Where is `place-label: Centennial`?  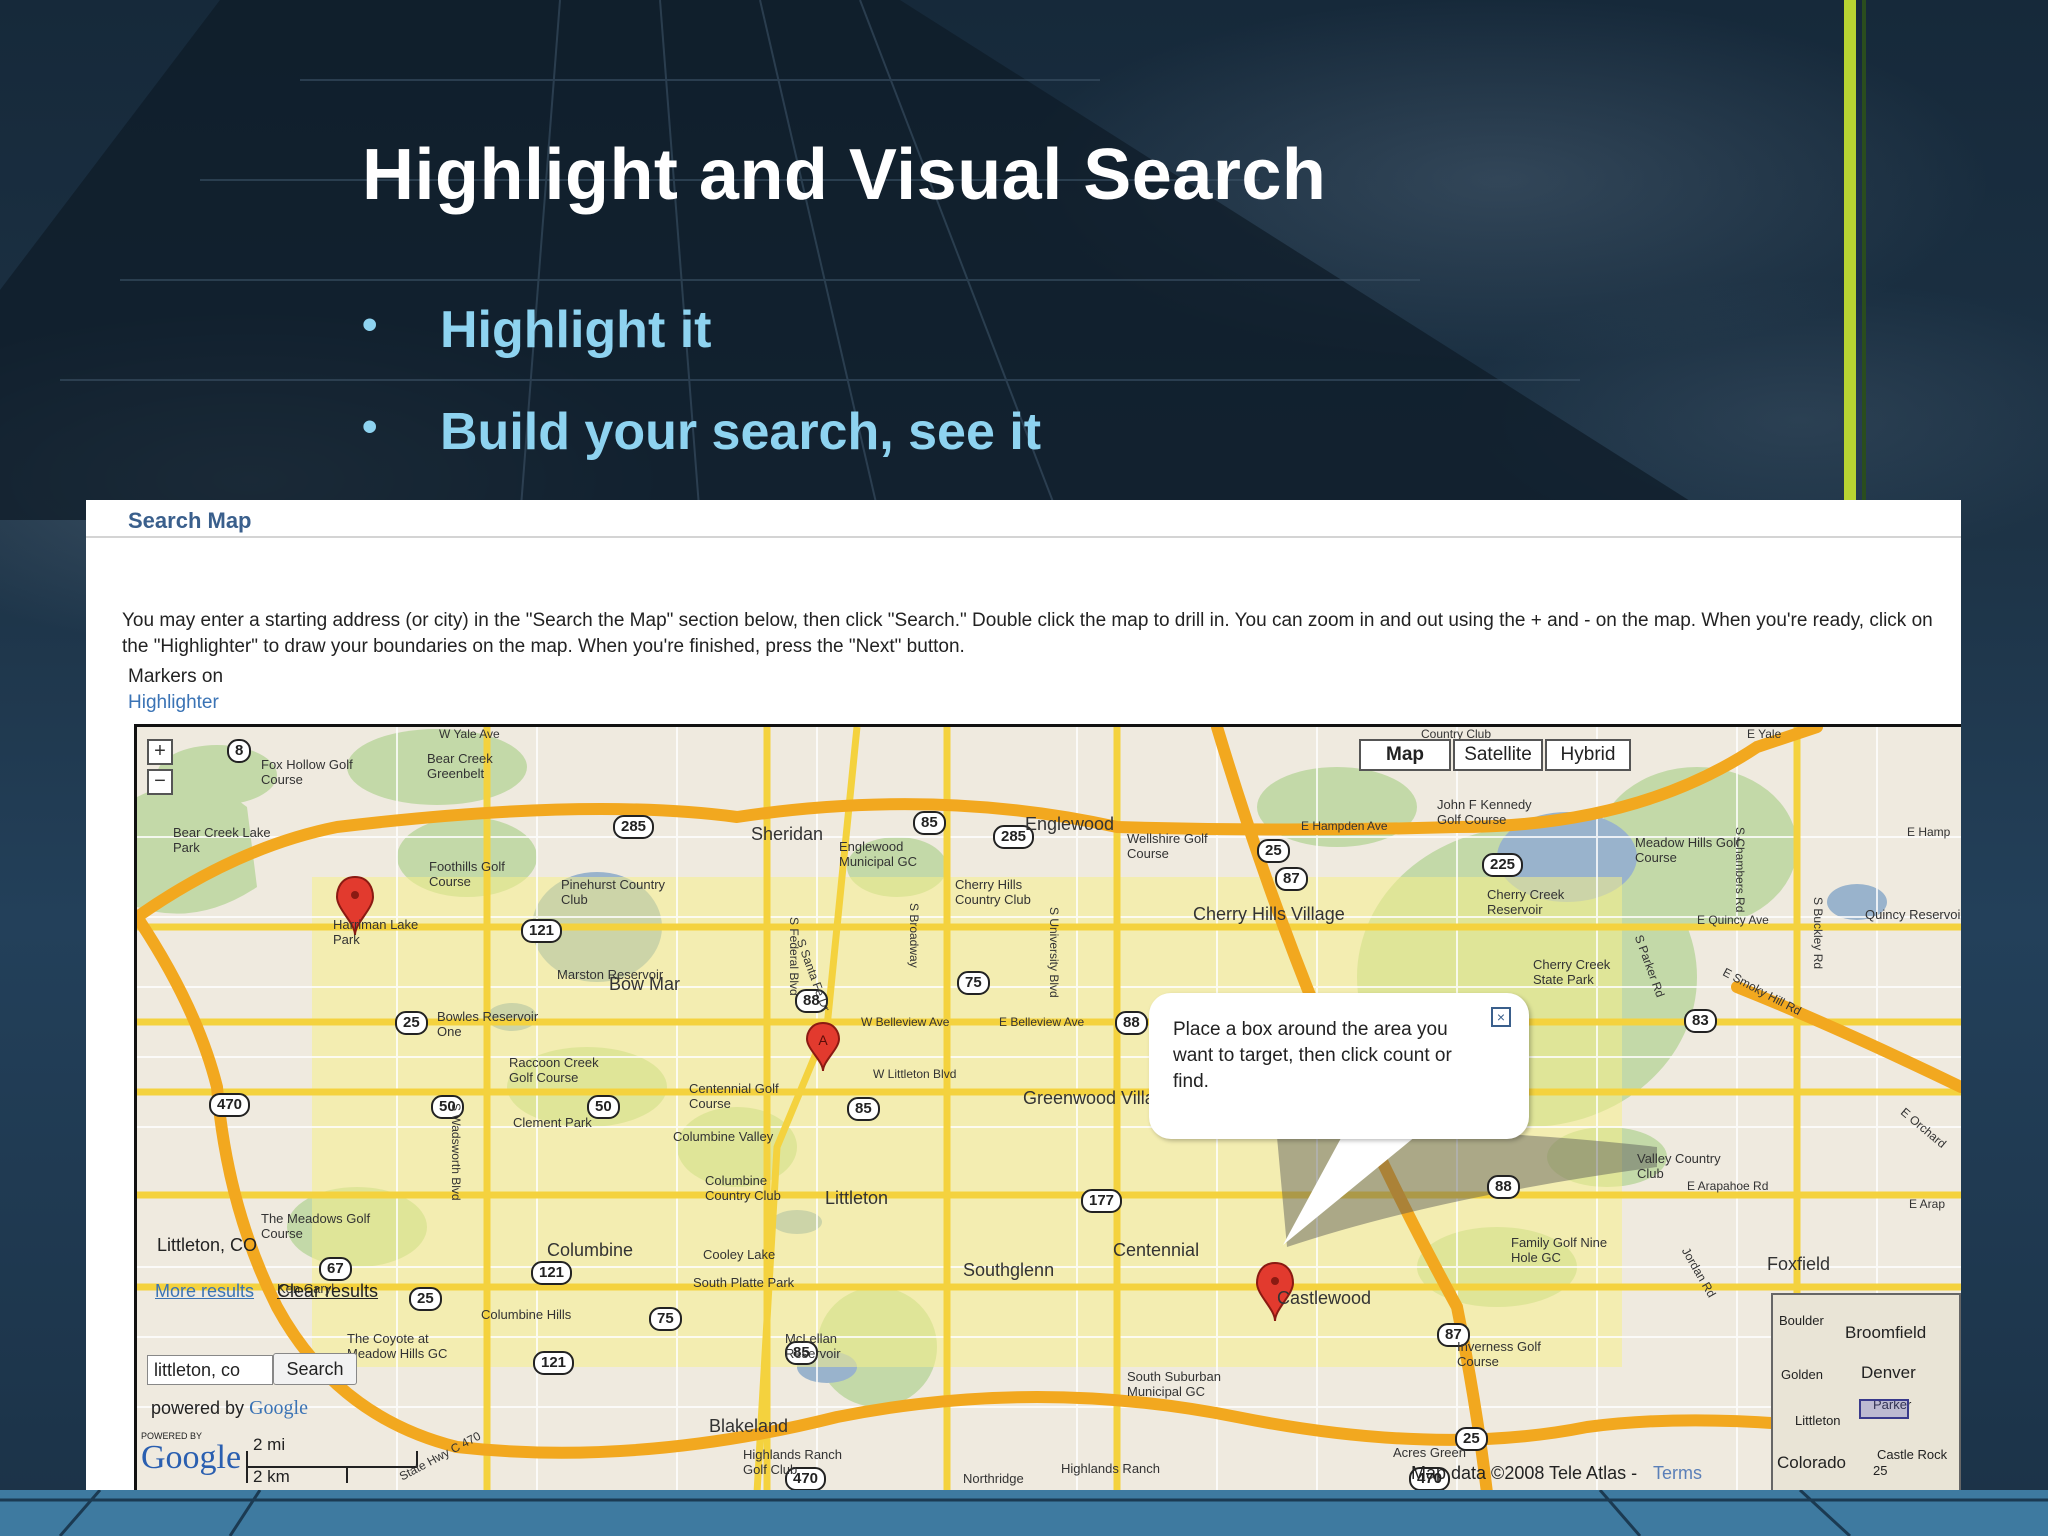
place-label: Centennial is located at coordinates (1156, 1250).